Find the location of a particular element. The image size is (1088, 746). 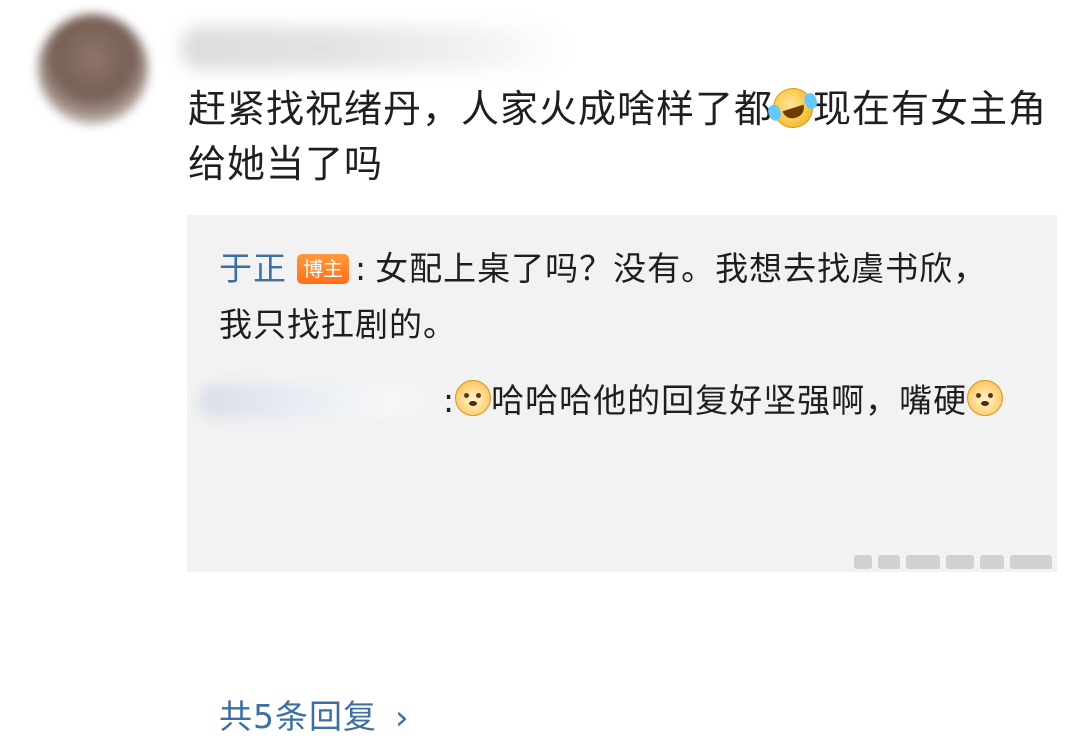

comment-body: 赶紧找祝绪丹，人家火成啥样了都 现在有女主角给她当了吗 is located at coordinates (628, 137).